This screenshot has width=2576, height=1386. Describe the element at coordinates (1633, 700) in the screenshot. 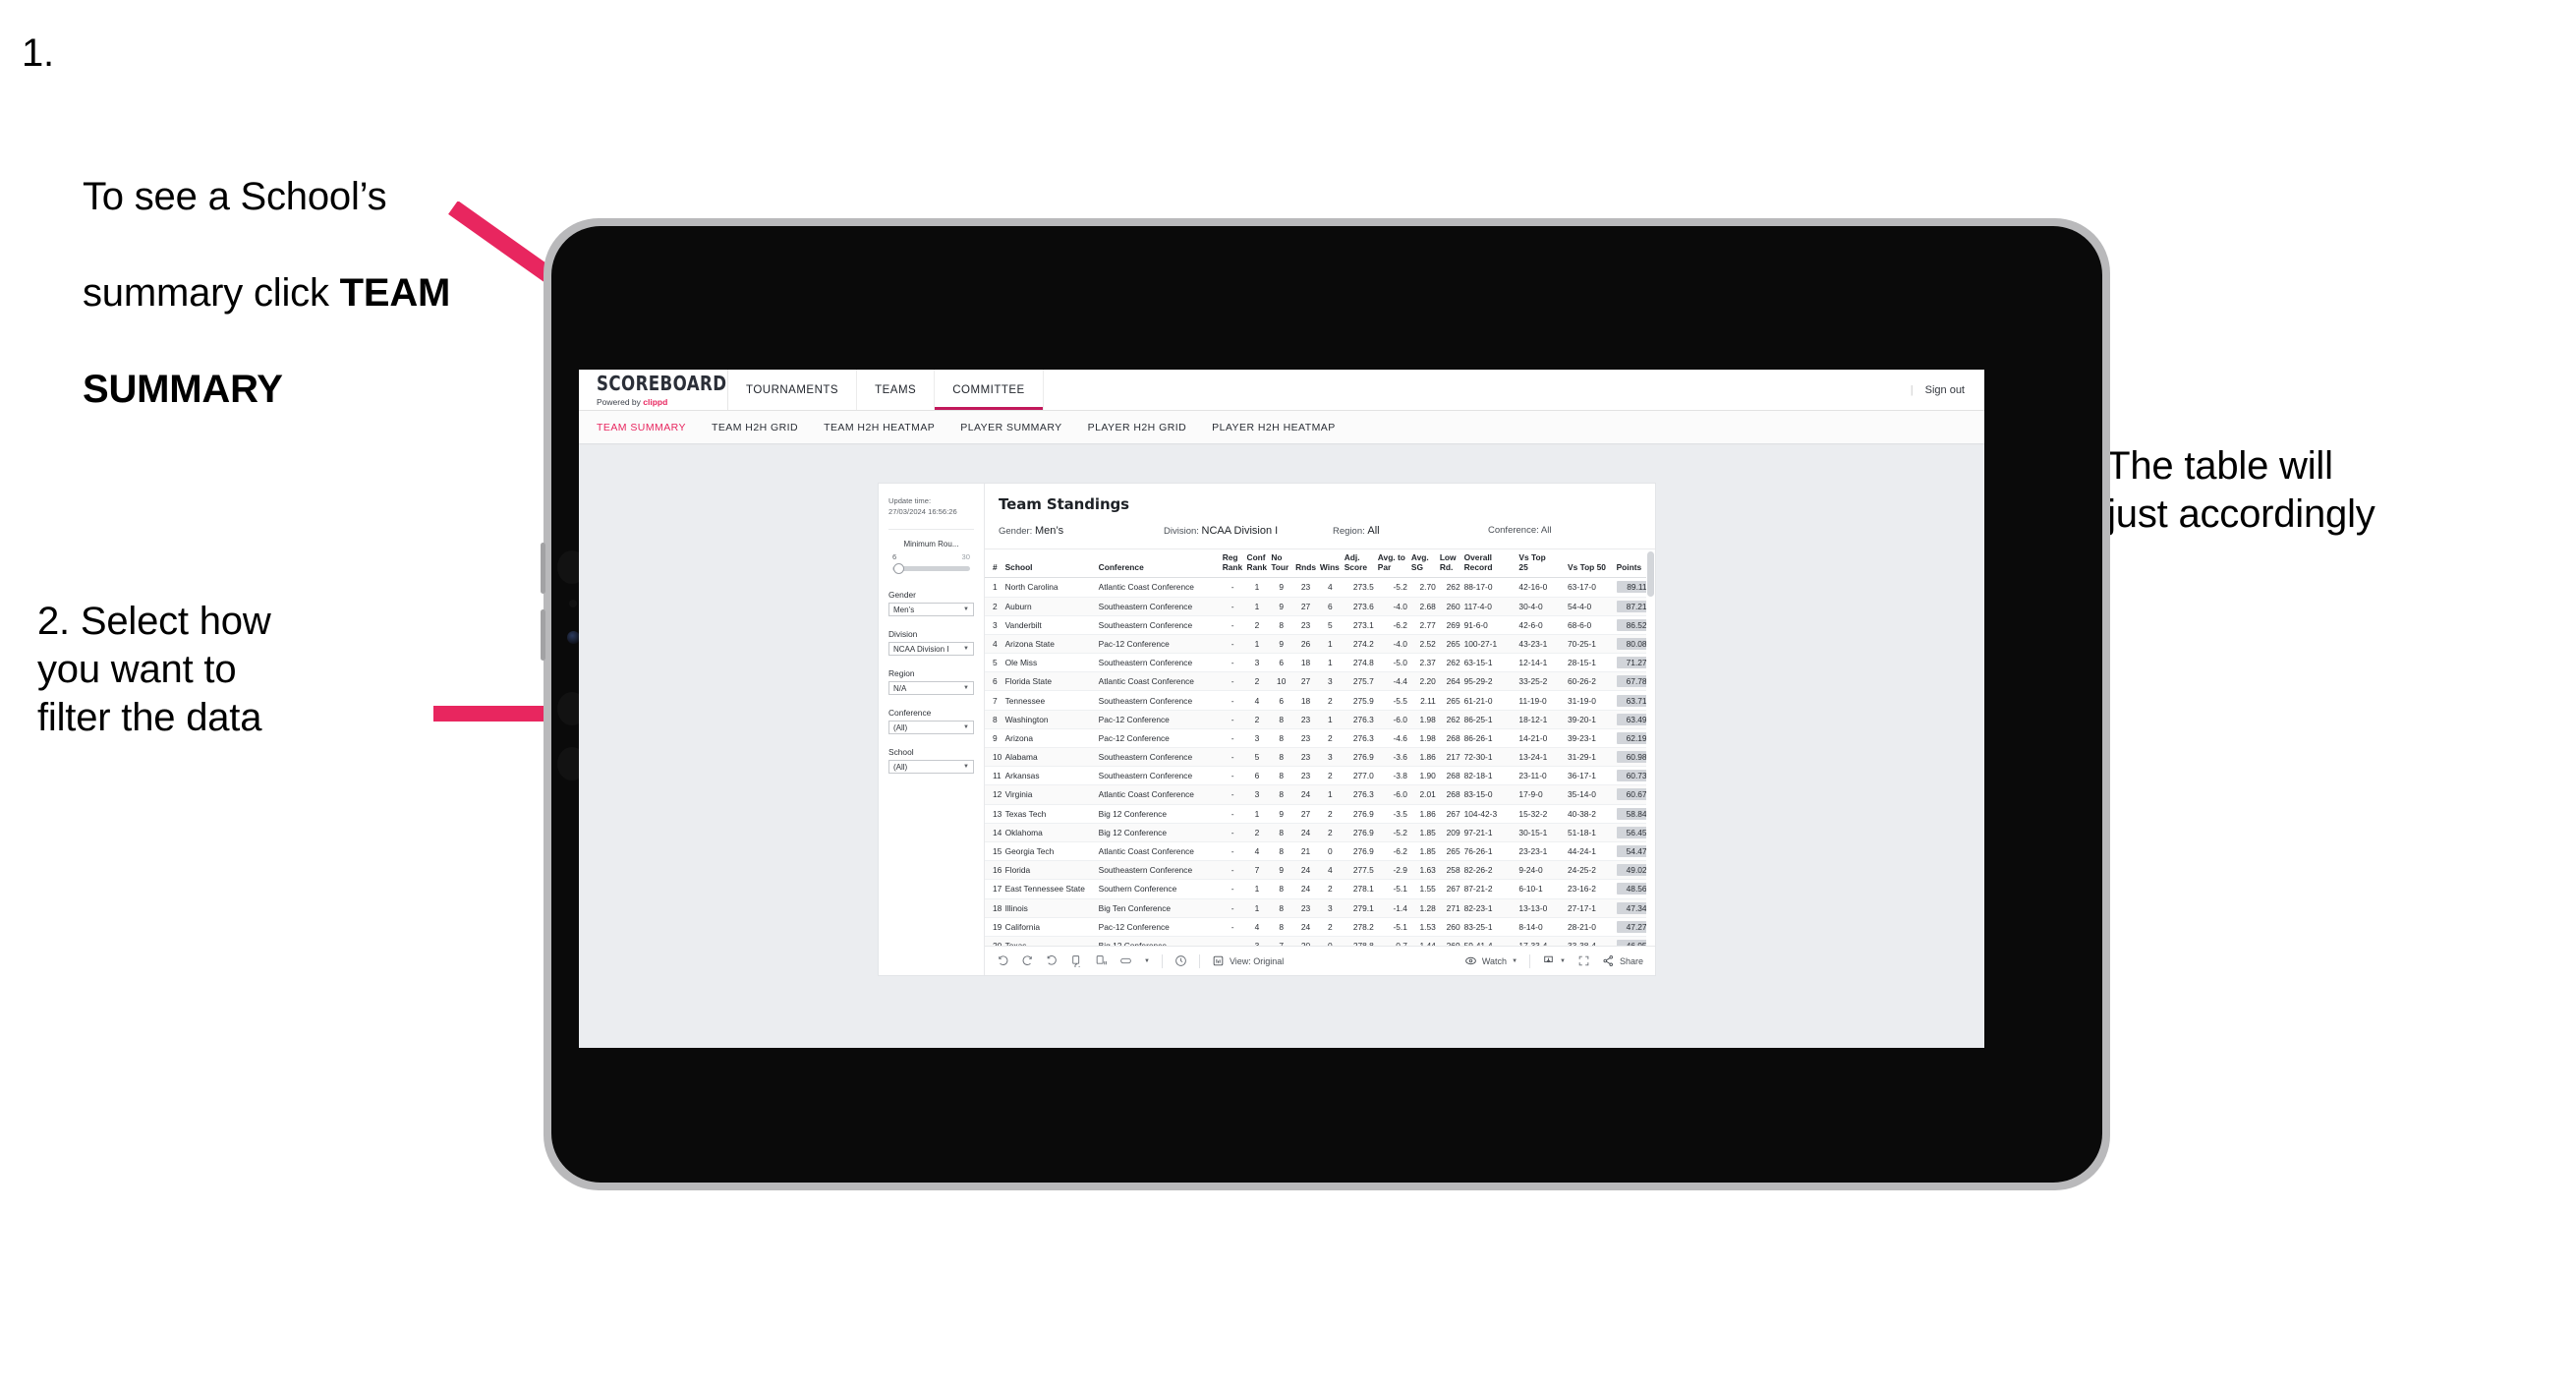

I see `points-badge: 63.71` at that location.